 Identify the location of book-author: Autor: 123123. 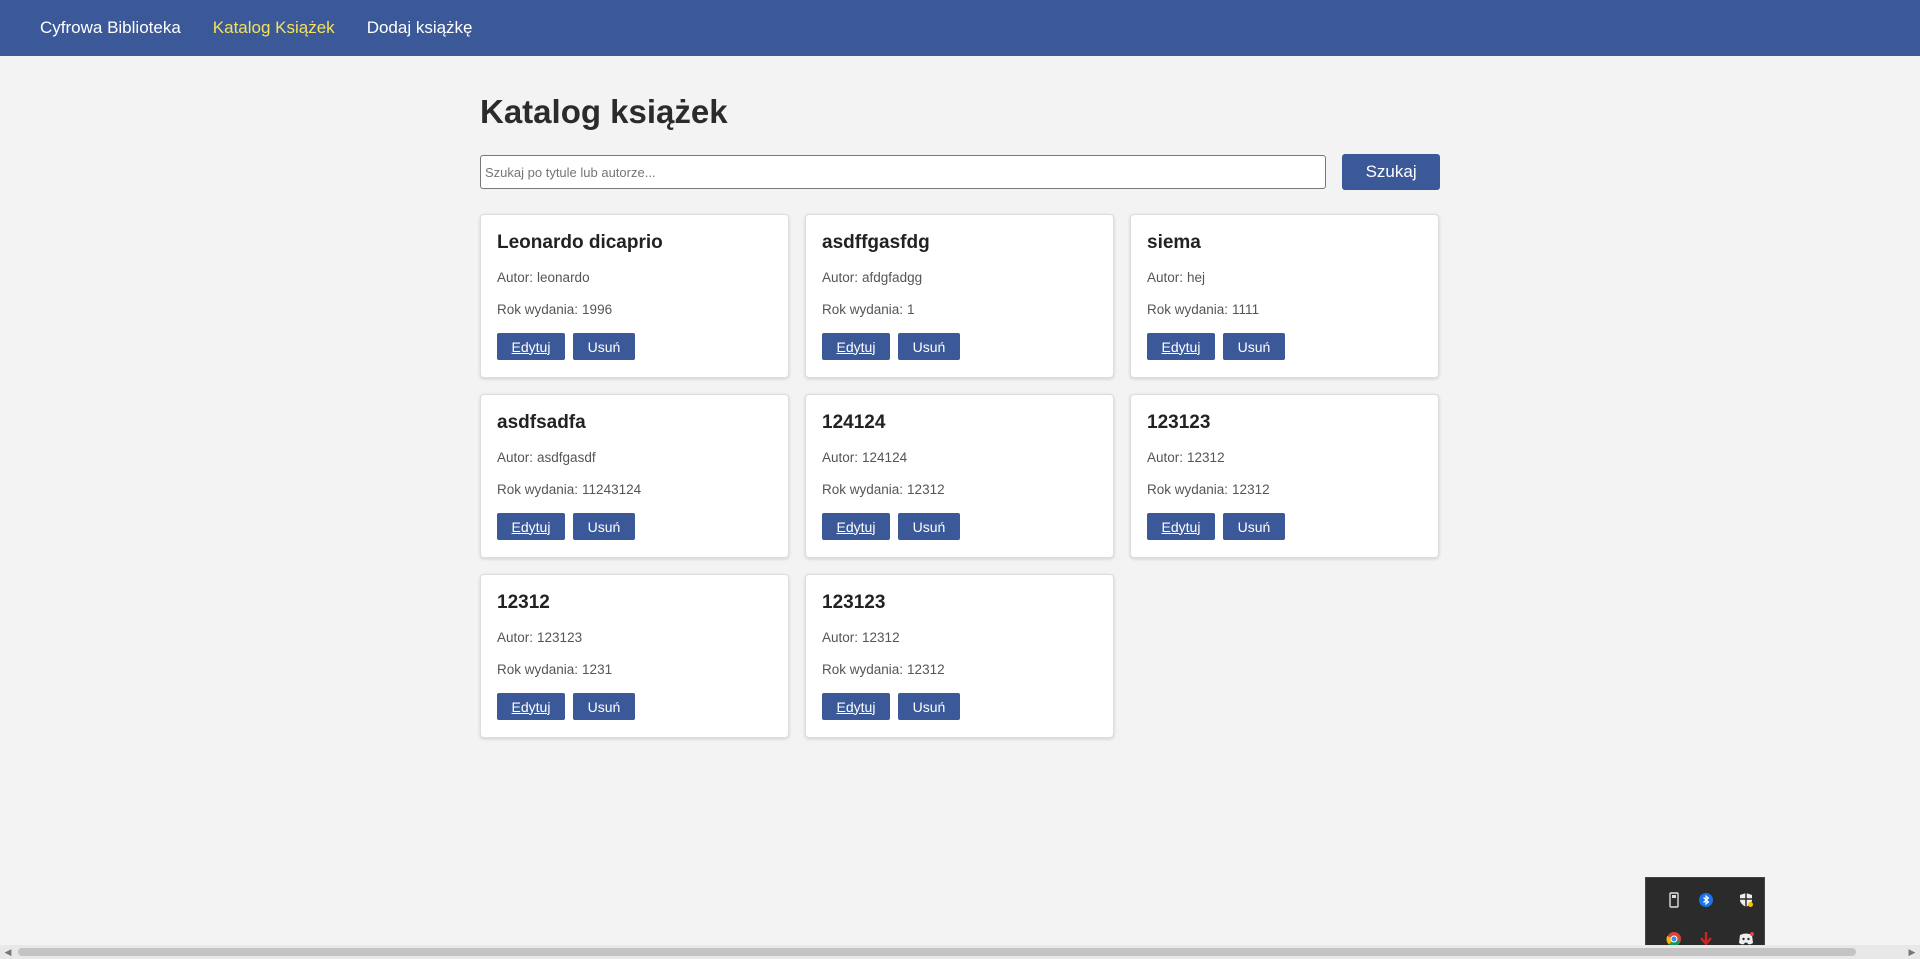
(634, 638).